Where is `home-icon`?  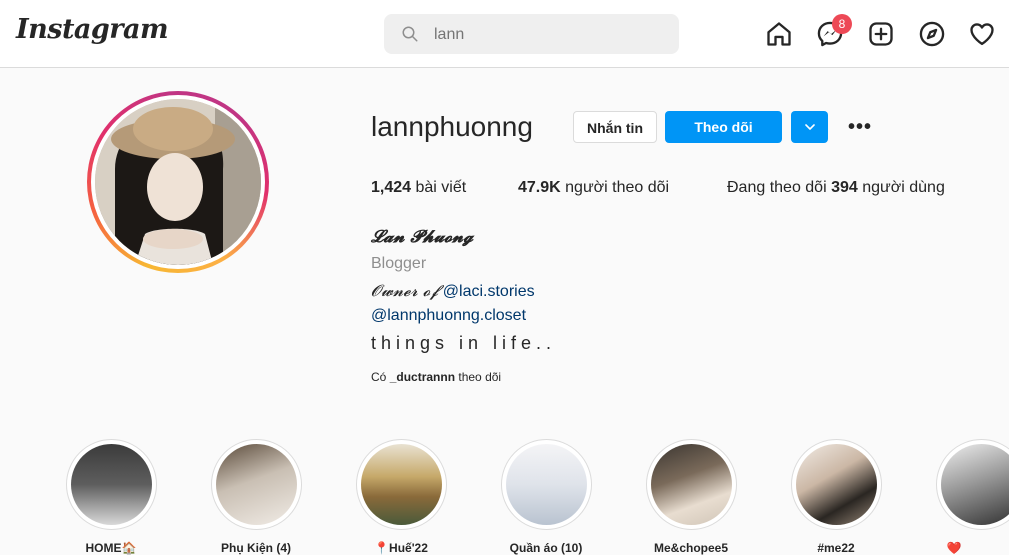
home-icon is located at coordinates (779, 34).